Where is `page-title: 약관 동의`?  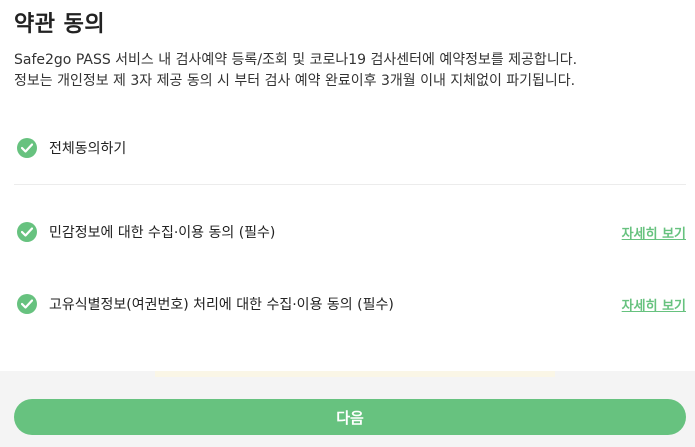 page-title: 약관 동의 is located at coordinates (60, 24).